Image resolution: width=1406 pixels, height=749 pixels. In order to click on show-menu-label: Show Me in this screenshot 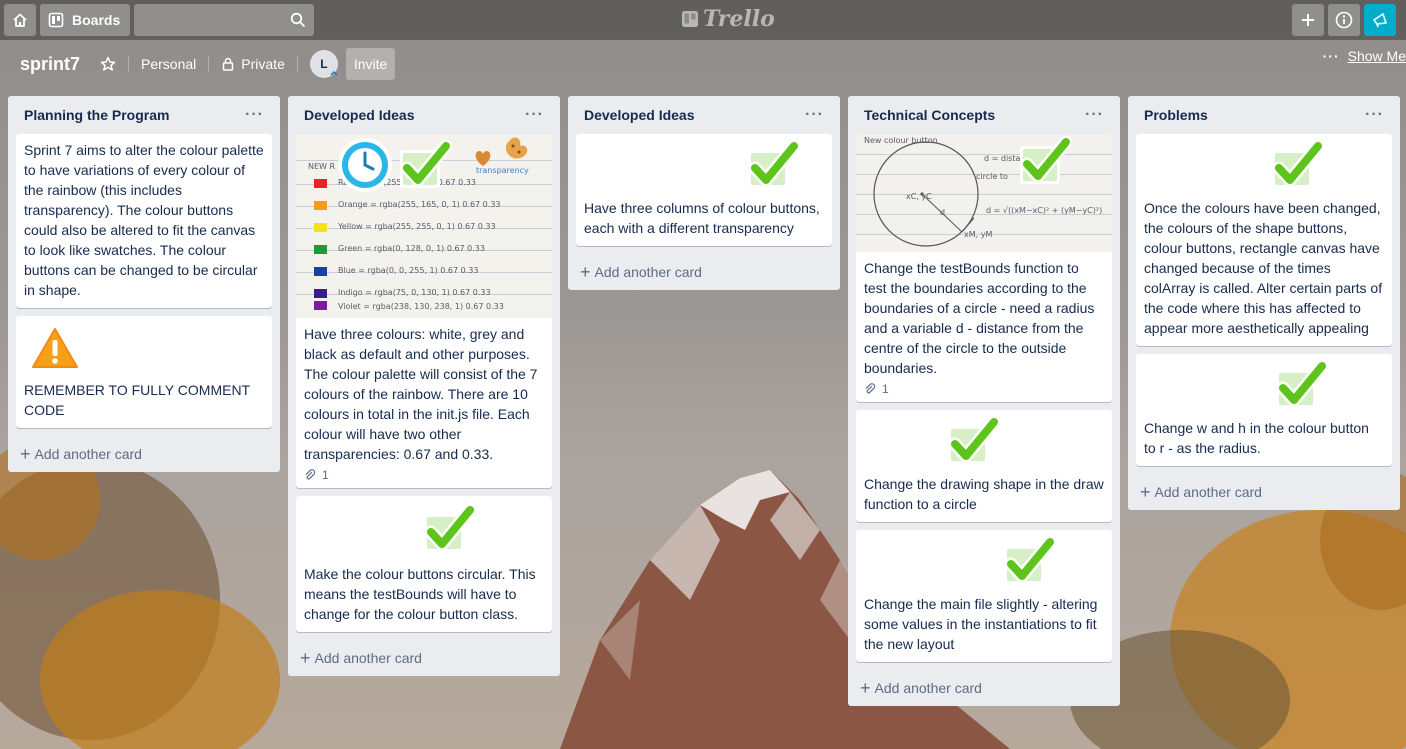, I will do `click(1376, 56)`.